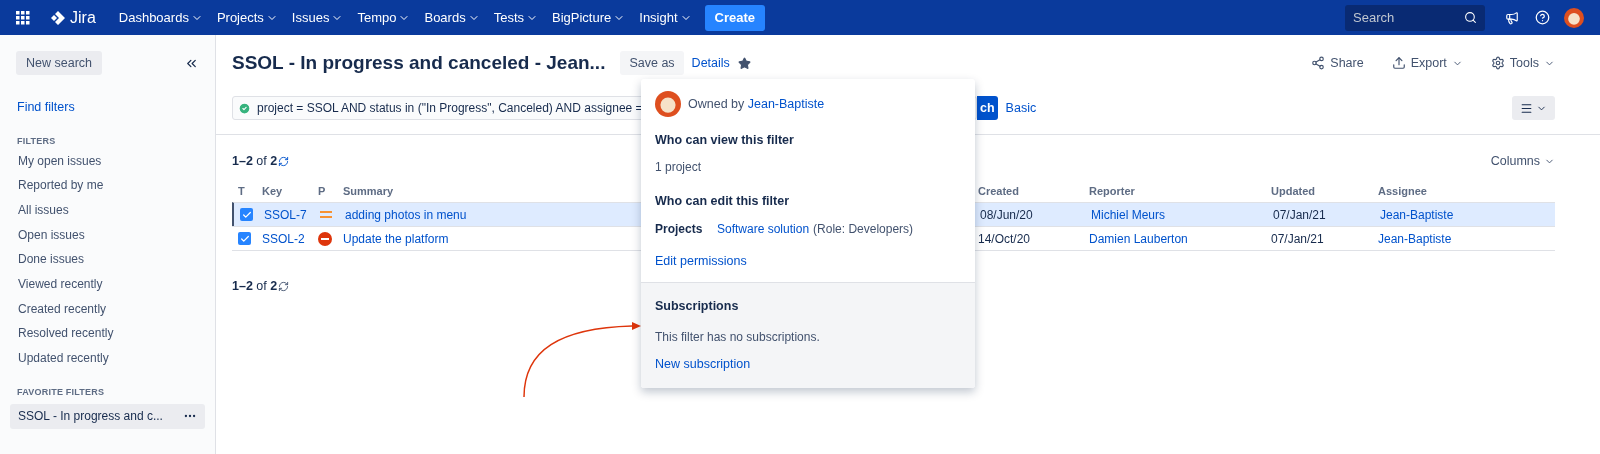  What do you see at coordinates (1006, 215) in the screenshot?
I see `table-cell-text: 08/Jun/20` at bounding box center [1006, 215].